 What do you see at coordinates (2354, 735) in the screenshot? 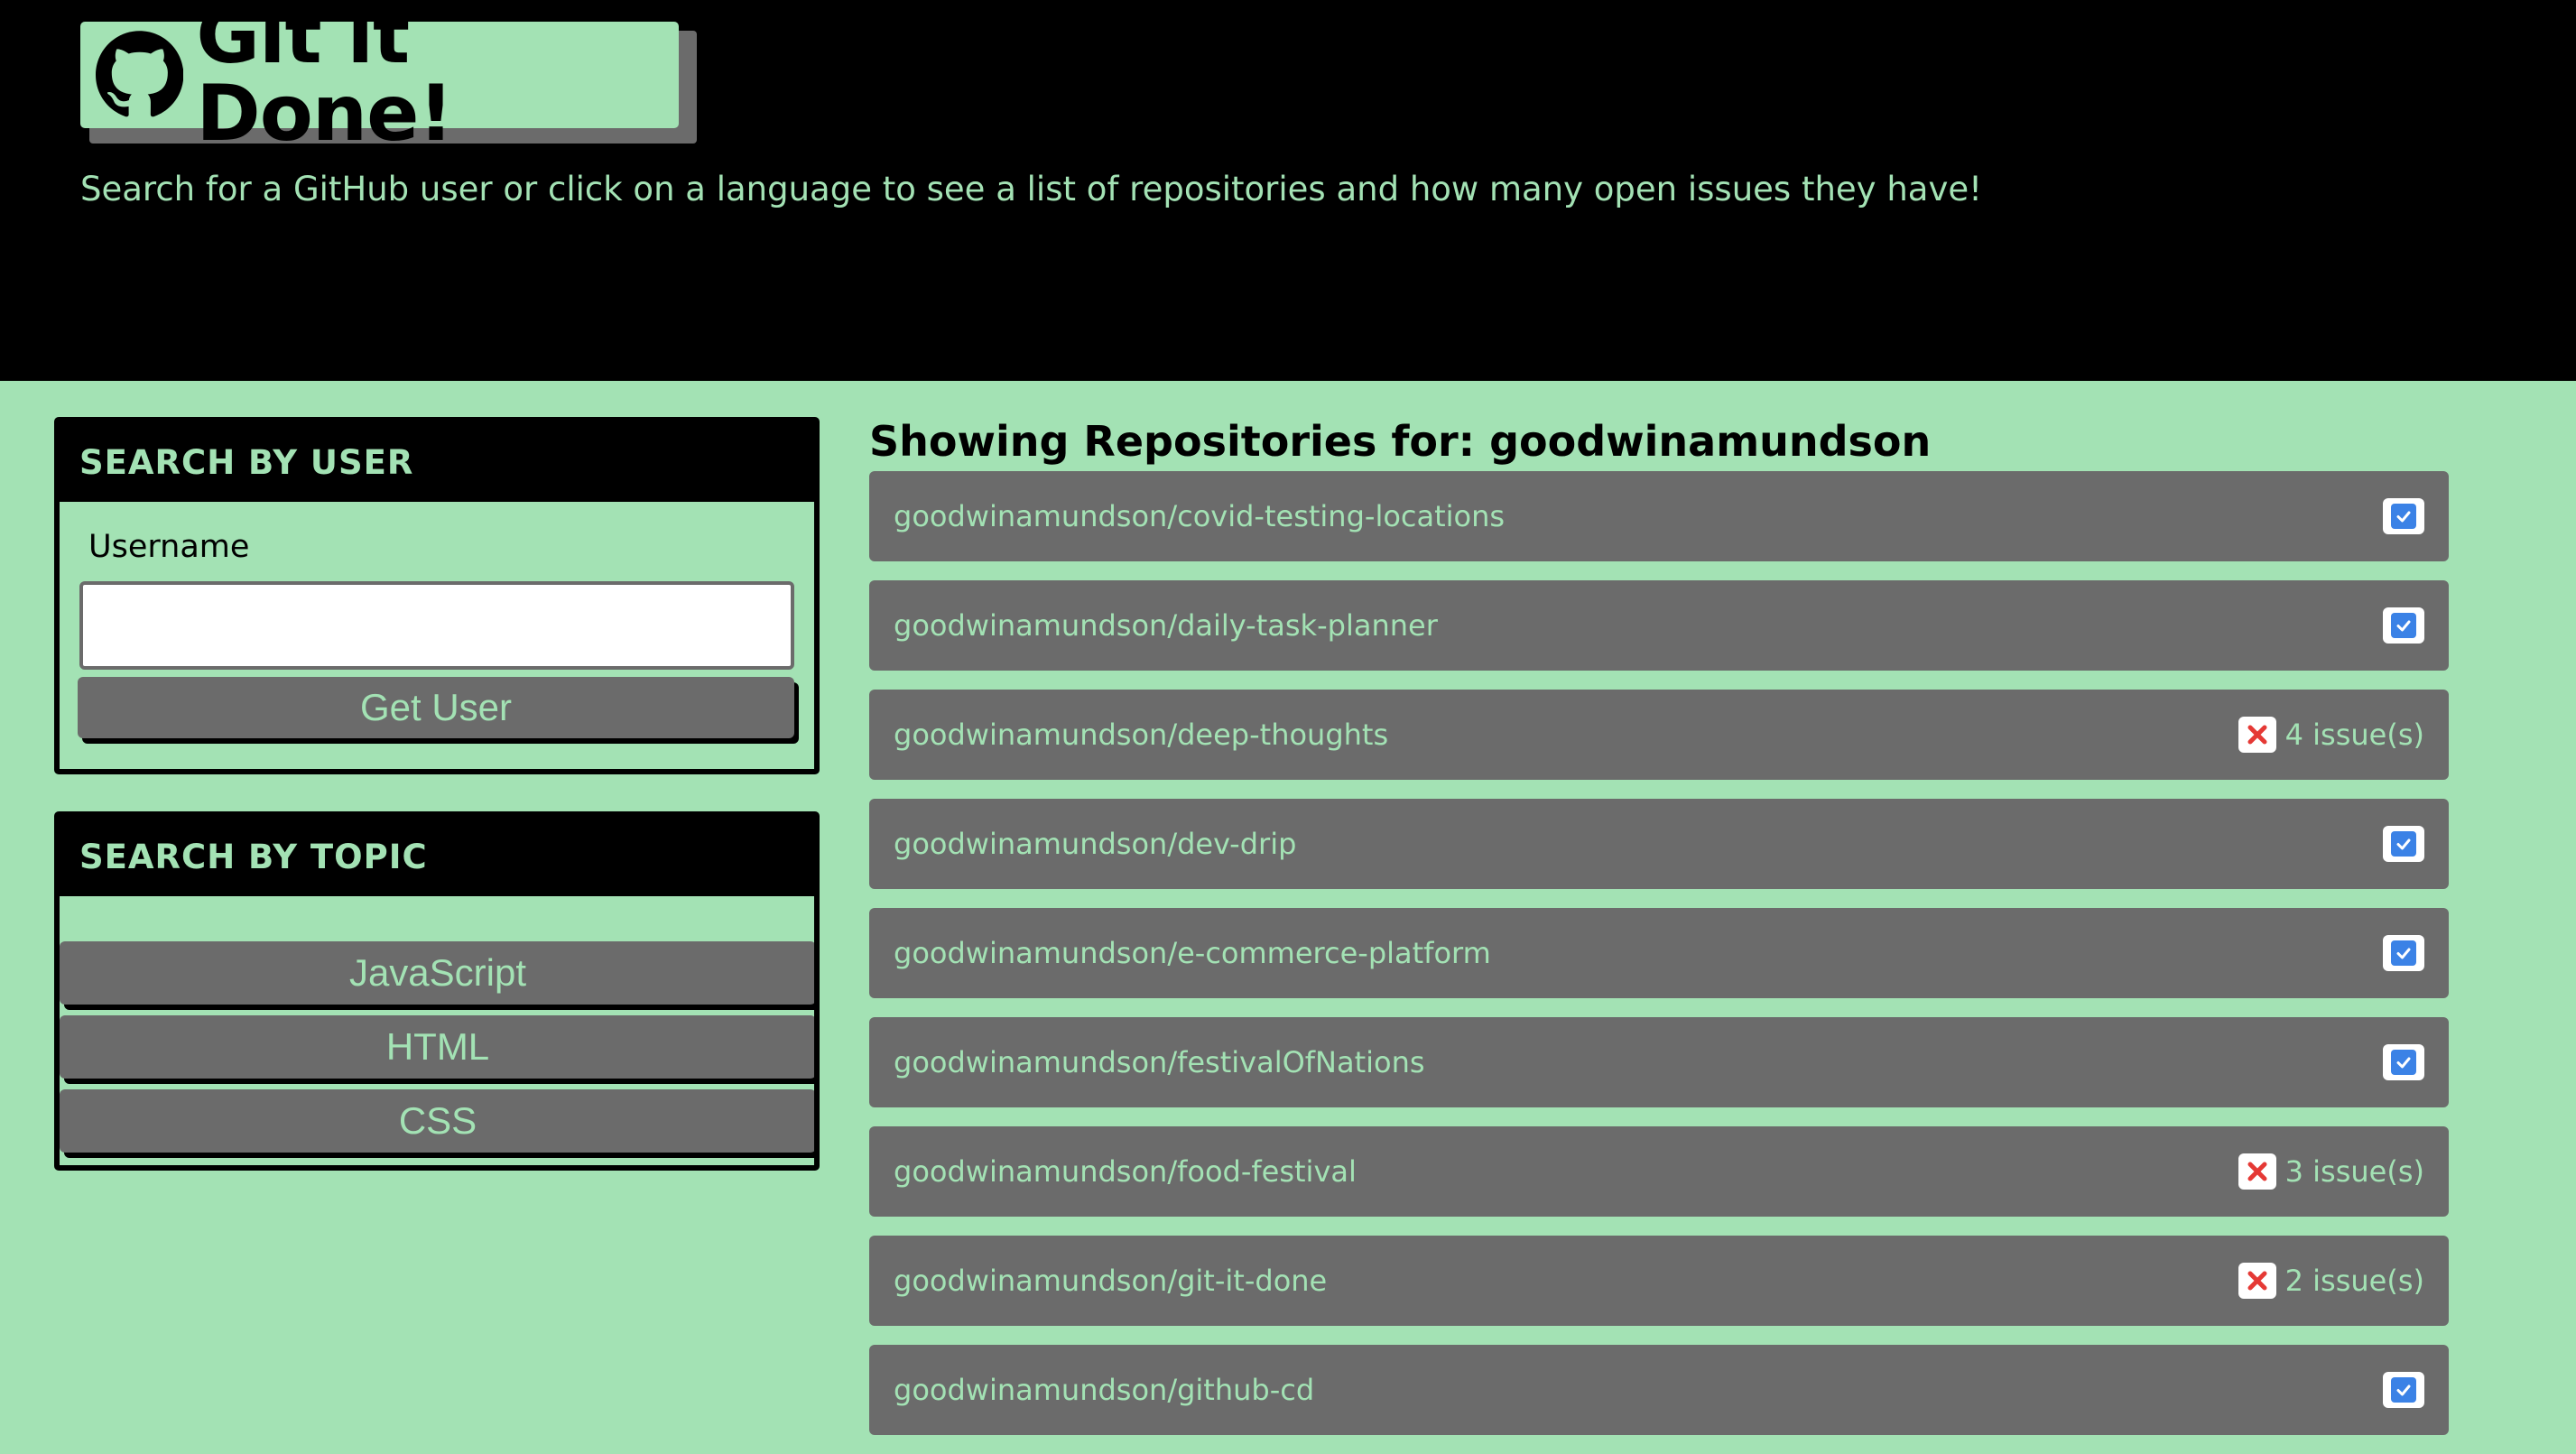
I see `issue-count: 4 issue(s)` at bounding box center [2354, 735].